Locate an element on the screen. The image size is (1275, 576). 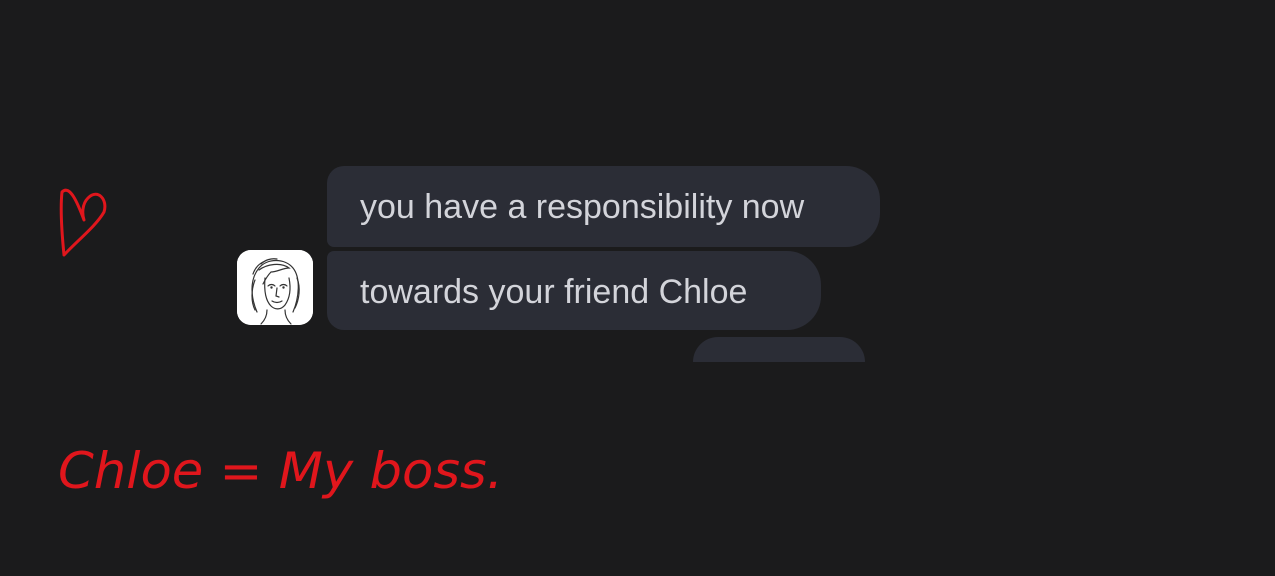
message-text: you have a responsibility now is located at coordinates (582, 207).